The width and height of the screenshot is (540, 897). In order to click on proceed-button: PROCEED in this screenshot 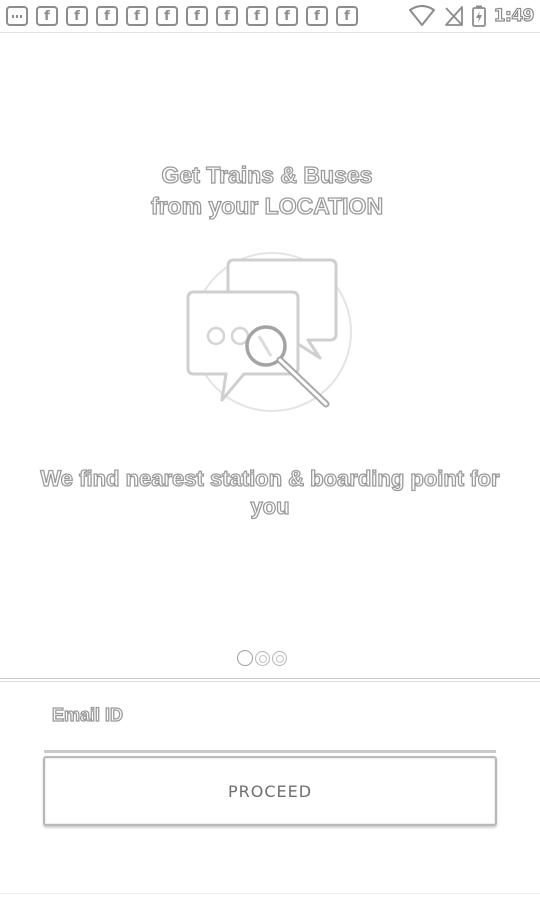, I will do `click(270, 791)`.